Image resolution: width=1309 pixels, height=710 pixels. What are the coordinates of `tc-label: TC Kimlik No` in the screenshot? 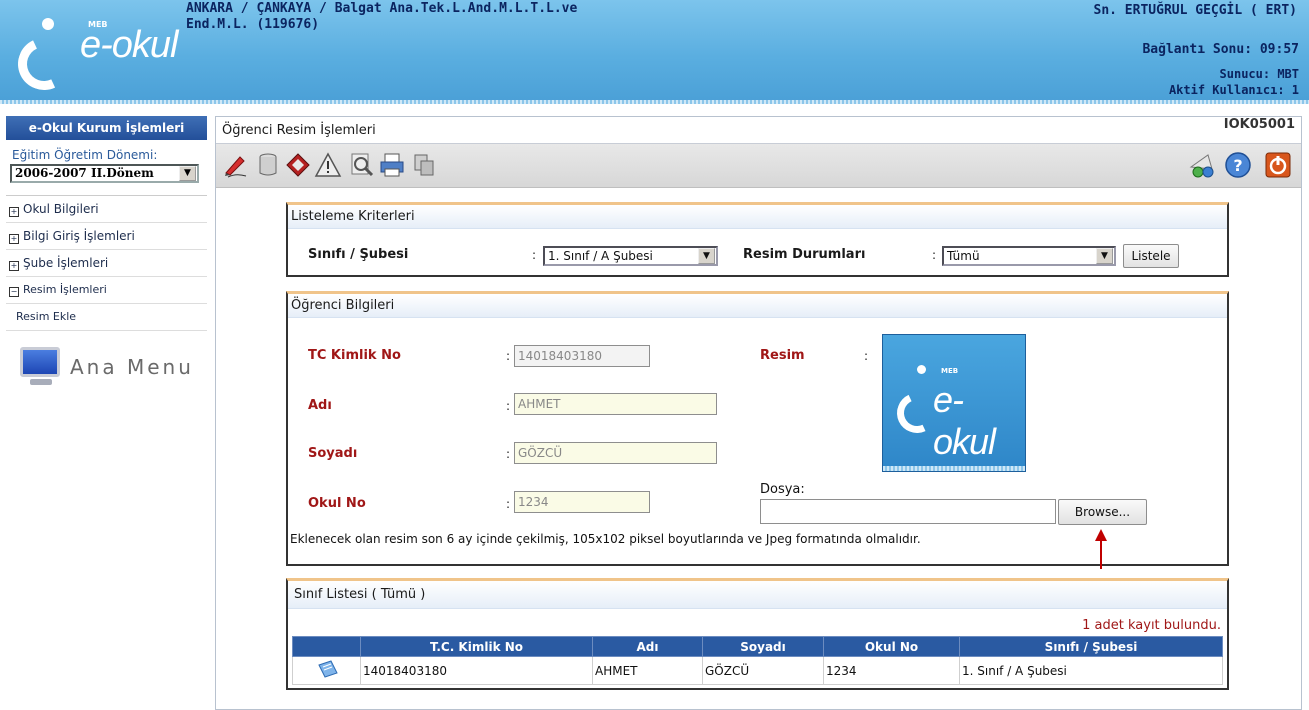 It's located at (354, 355).